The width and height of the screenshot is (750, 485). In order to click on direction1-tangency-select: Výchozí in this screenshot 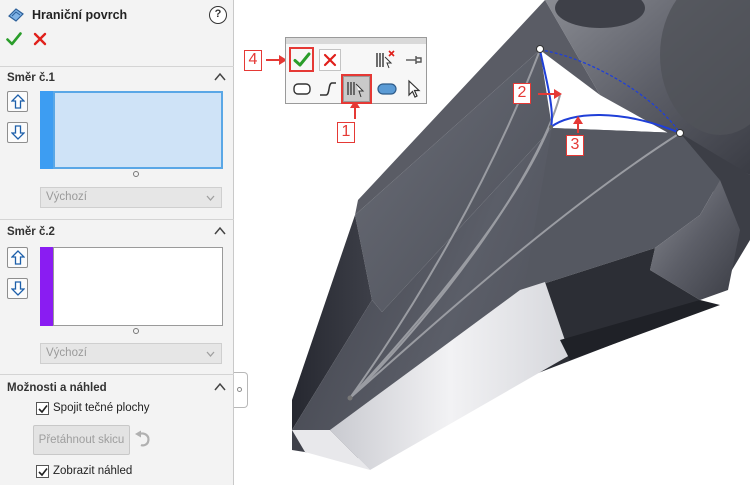, I will do `click(131, 197)`.